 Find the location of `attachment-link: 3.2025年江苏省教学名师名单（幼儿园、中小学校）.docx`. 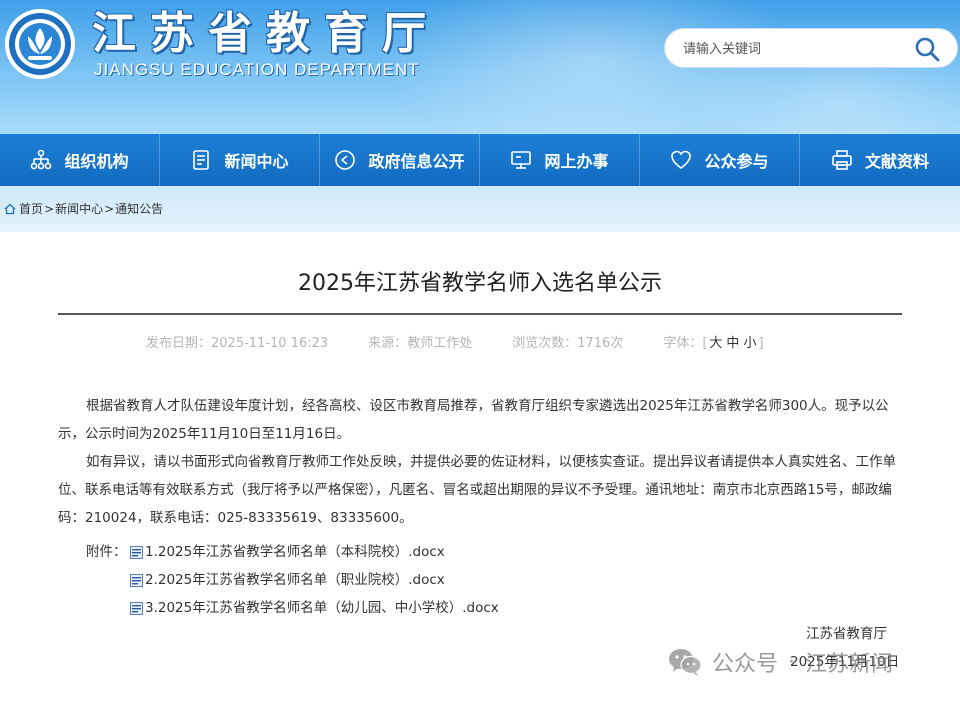

attachment-link: 3.2025年江苏省教学名师名单（幼儿园、中小学校）.docx is located at coordinates (322, 608).